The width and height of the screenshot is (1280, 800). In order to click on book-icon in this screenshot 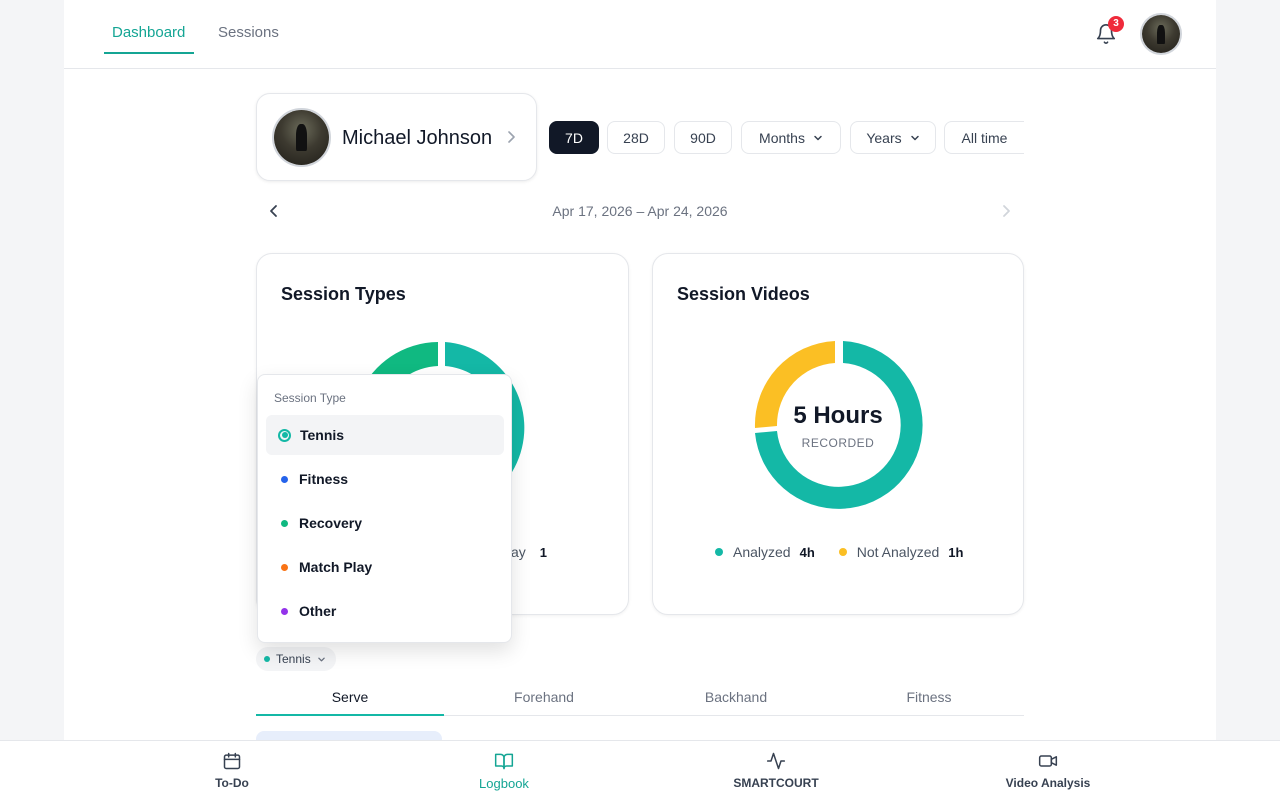, I will do `click(504, 761)`.